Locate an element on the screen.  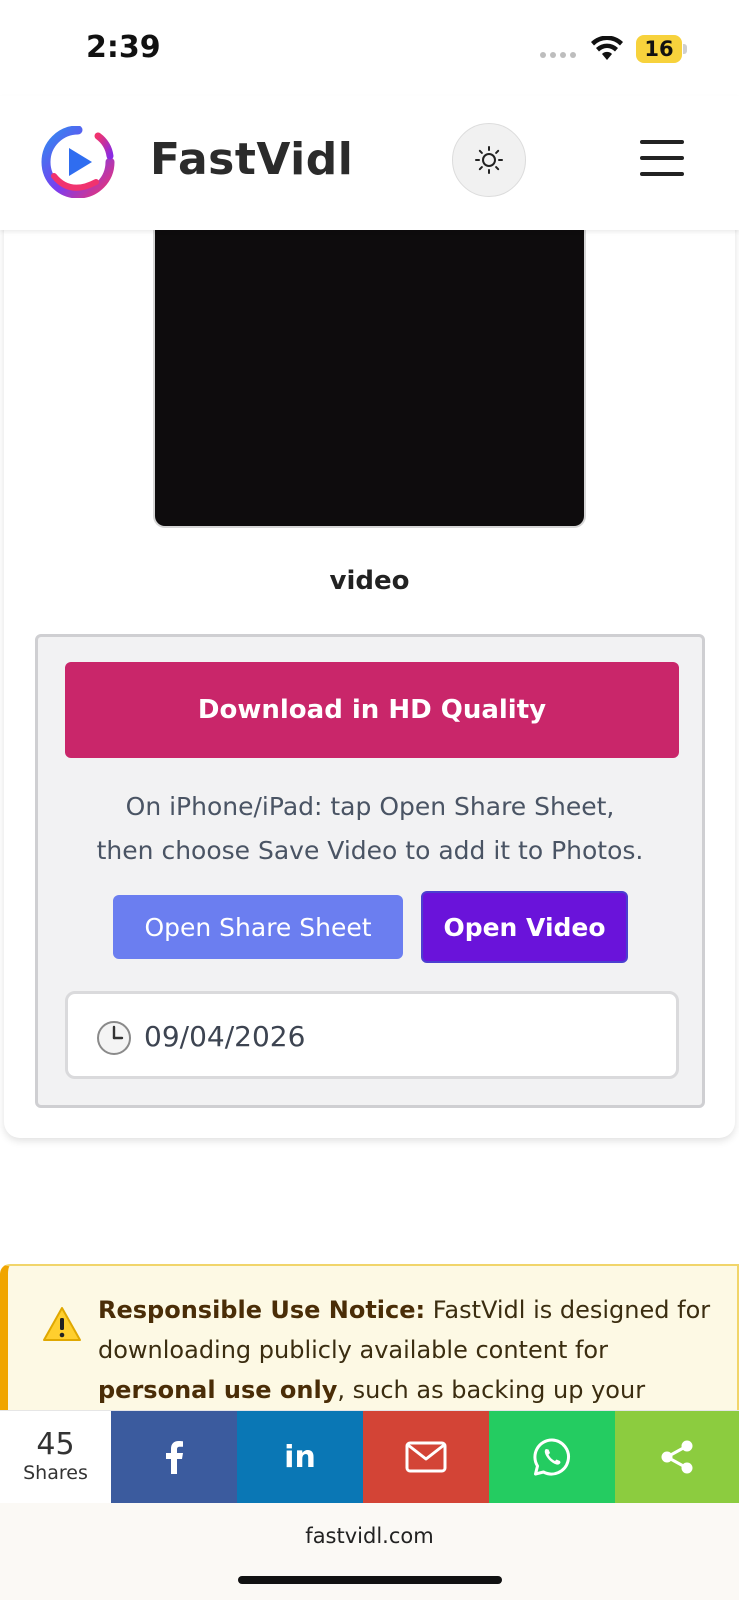
share-count: 45 Shares is located at coordinates (55, 1457).